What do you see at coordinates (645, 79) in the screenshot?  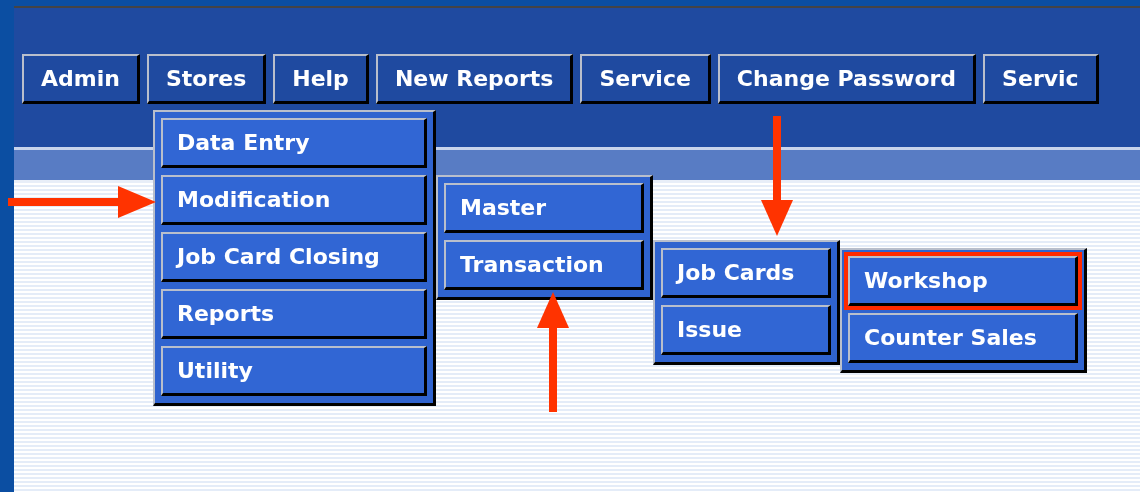 I see `menu-bar-item: Service` at bounding box center [645, 79].